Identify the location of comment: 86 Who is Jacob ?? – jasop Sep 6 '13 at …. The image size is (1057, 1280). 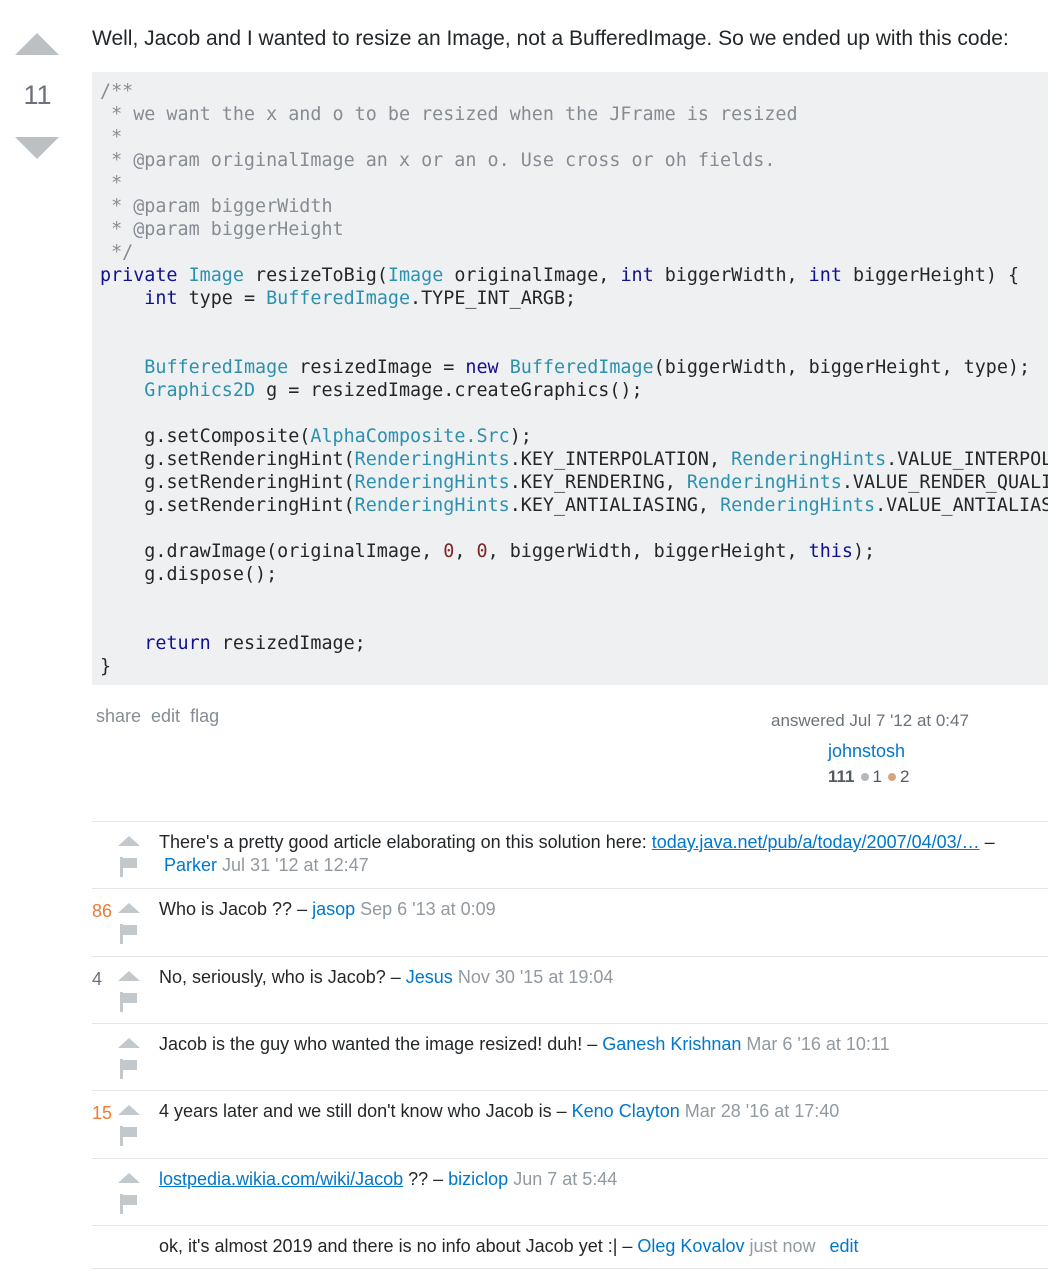
(570, 922).